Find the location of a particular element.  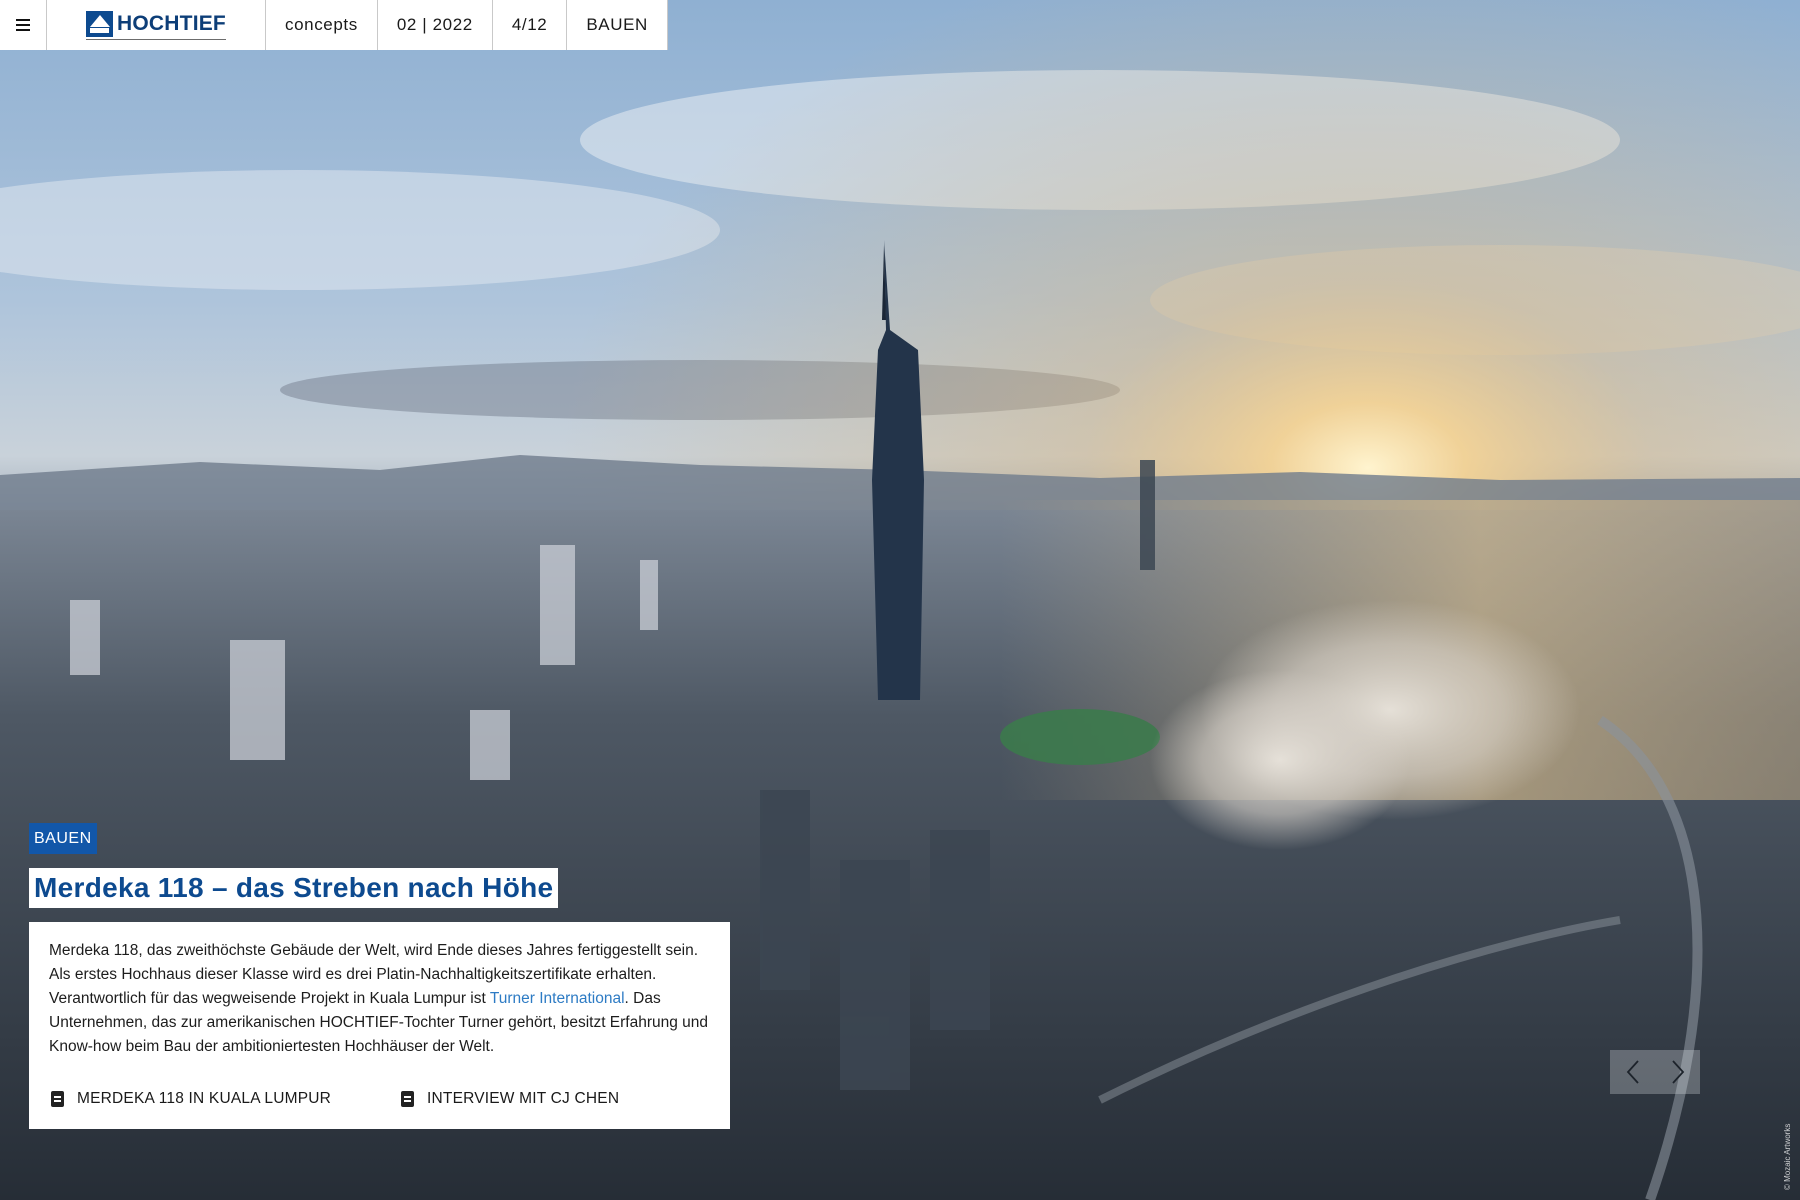

logo-link: HOCHTIEF is located at coordinates (156, 25).